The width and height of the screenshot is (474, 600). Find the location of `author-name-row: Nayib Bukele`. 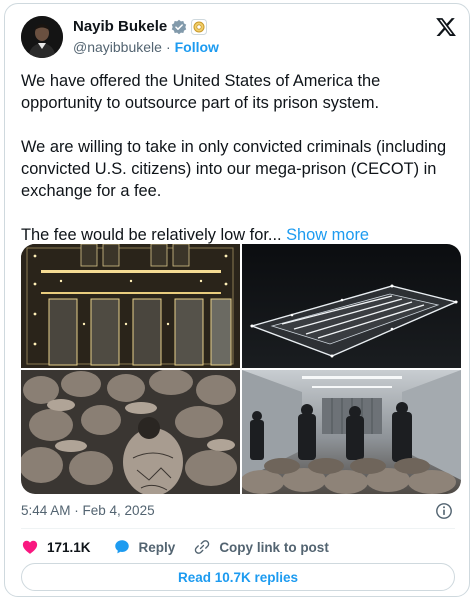

author-name-row: Nayib Bukele is located at coordinates (140, 26).